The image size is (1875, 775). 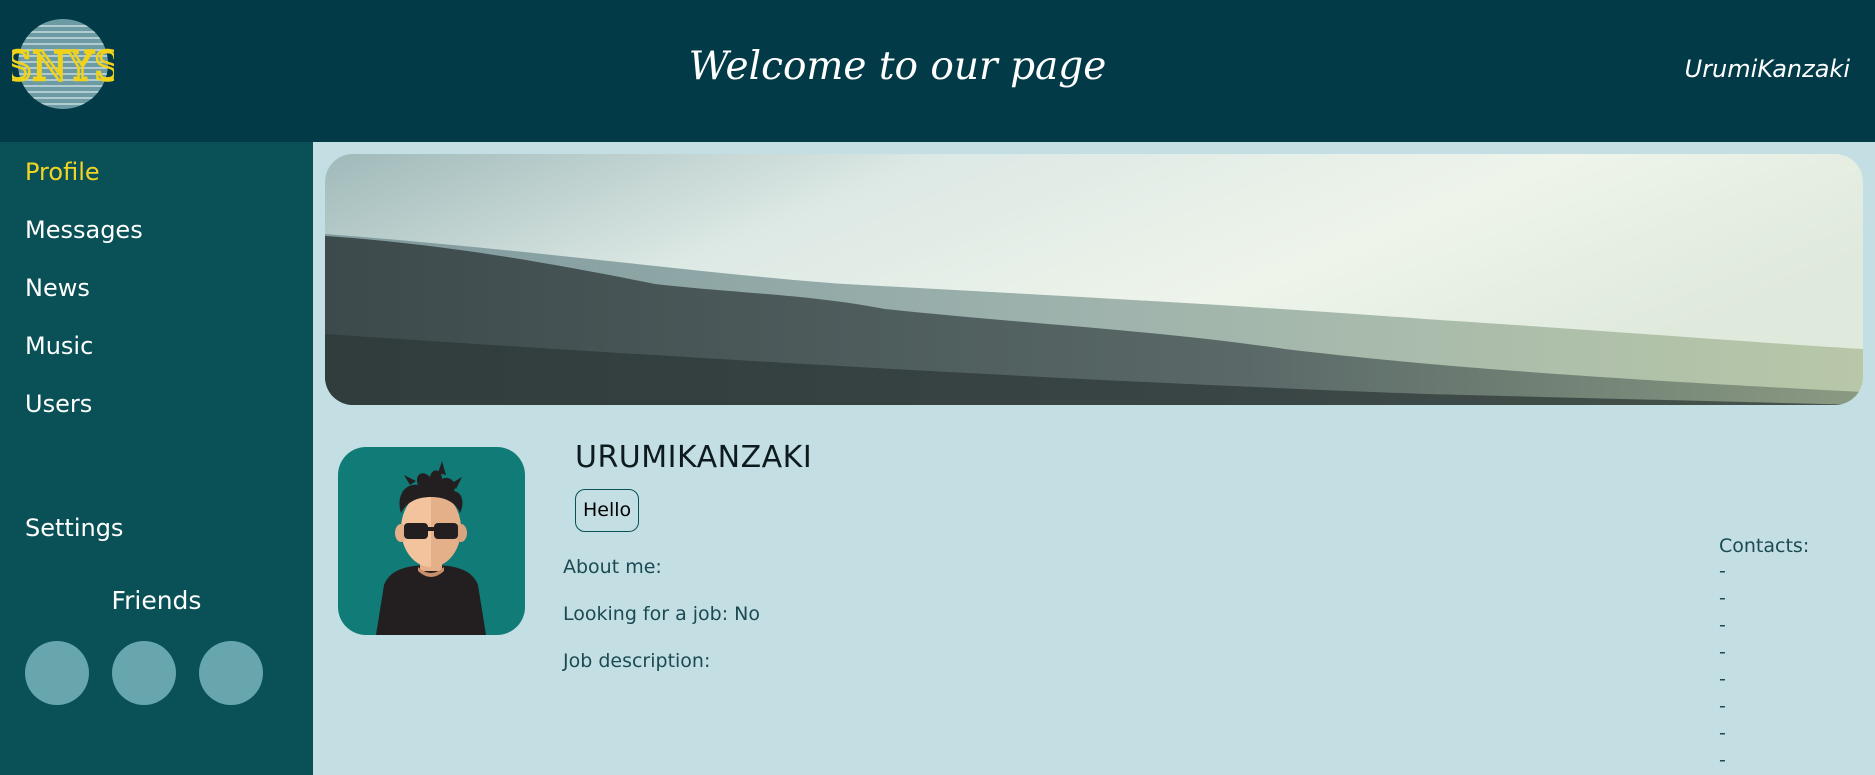 What do you see at coordinates (897, 66) in the screenshot?
I see `page-title: Welcome to our page` at bounding box center [897, 66].